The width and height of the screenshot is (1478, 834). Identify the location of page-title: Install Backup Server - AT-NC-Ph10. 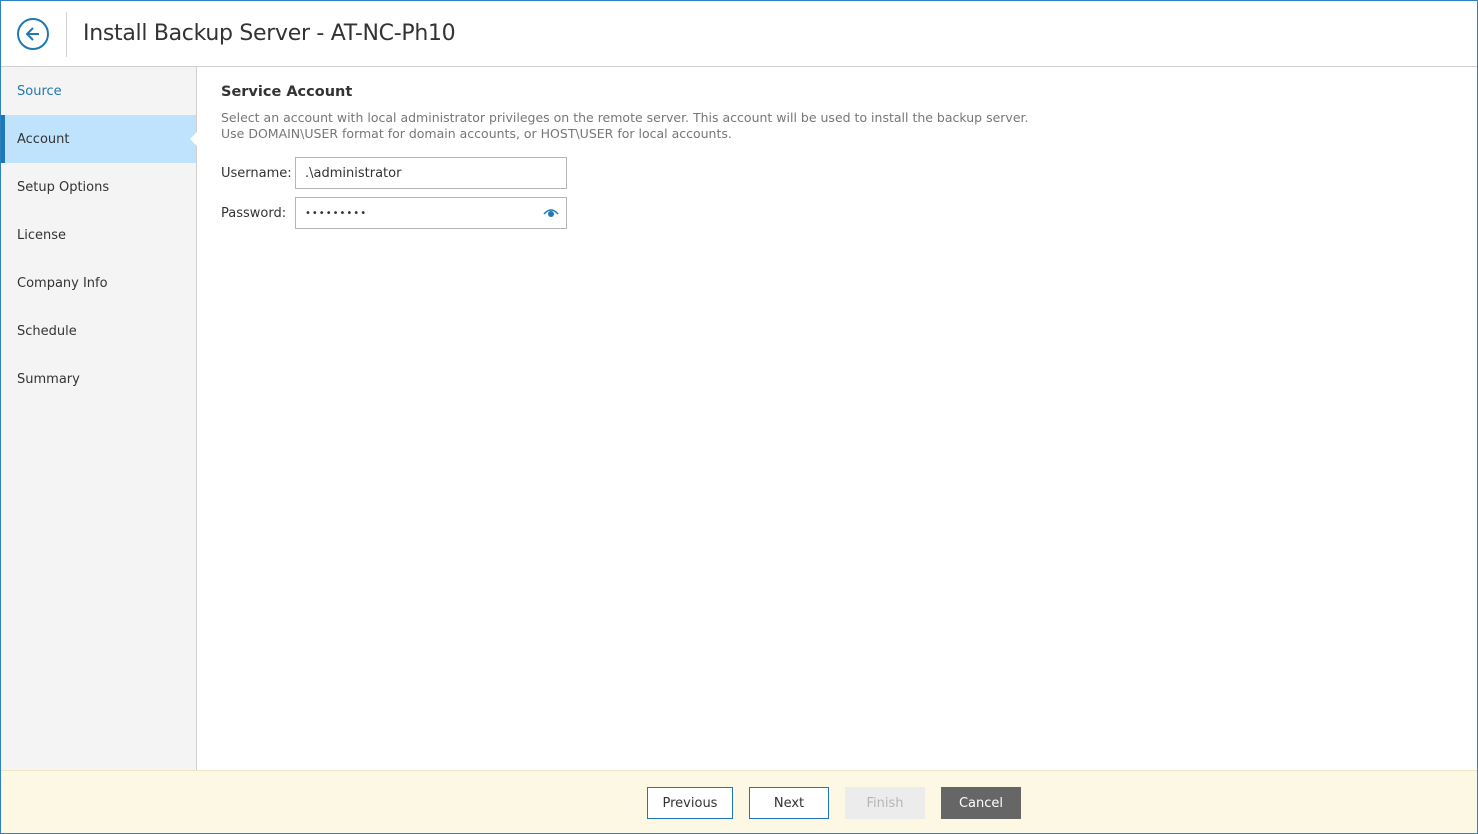
(269, 33).